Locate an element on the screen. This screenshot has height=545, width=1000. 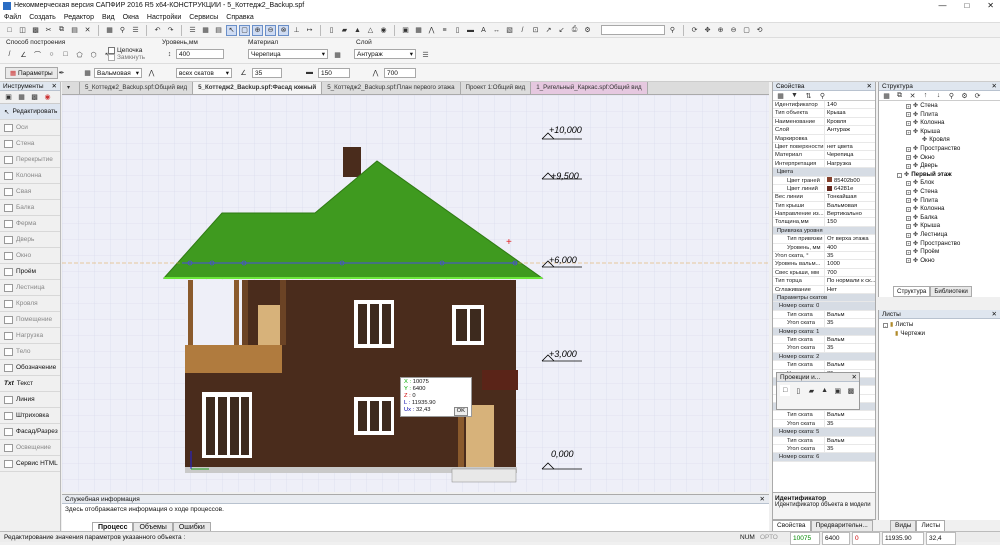
paste-icon: ▤ is located at coordinates (74, 30).